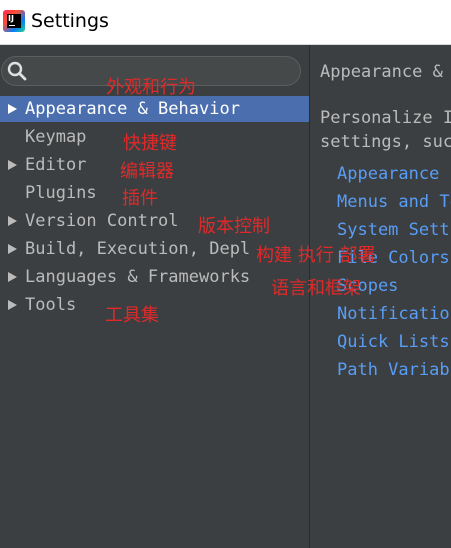  Describe the element at coordinates (388, 174) in the screenshot. I see `link-appearance: Appearance` at that location.